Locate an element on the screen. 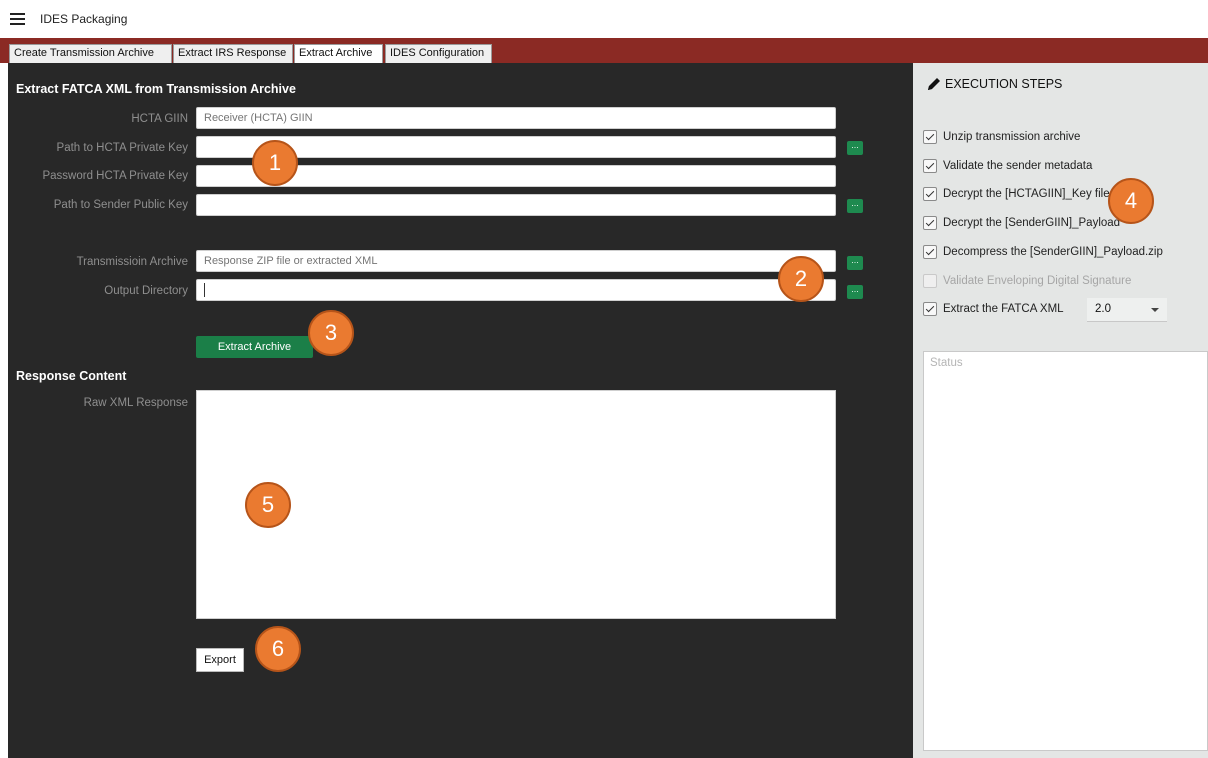 This screenshot has height=758, width=1208. execution-steps-label: EXECUTION STEPS is located at coordinates (1004, 84).